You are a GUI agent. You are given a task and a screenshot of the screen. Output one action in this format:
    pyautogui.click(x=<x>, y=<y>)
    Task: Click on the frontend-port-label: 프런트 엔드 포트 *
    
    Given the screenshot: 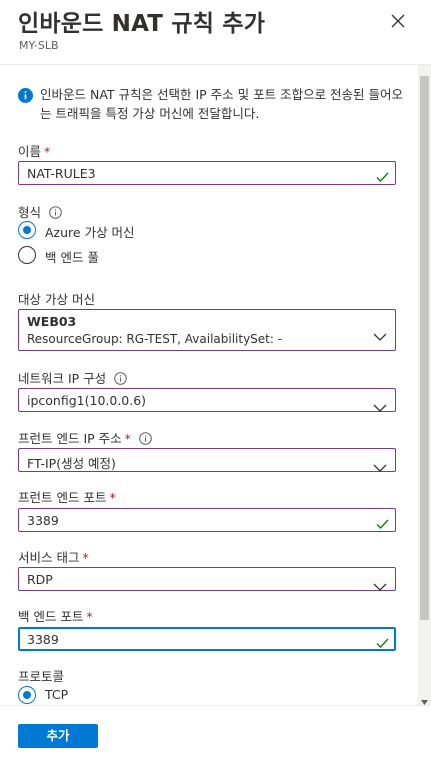 What is the action you would take?
    pyautogui.click(x=67, y=496)
    